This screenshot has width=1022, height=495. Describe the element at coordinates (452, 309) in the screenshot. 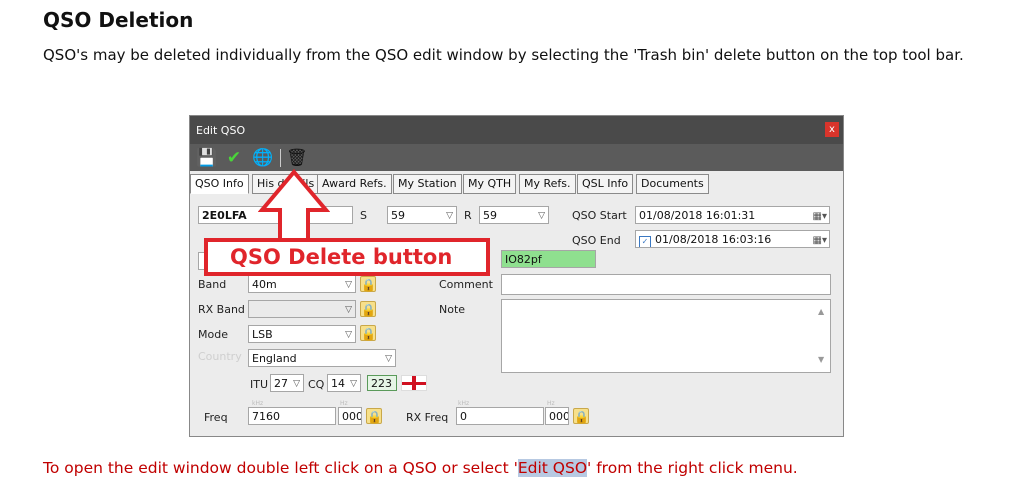

I see `note-label: Note` at that location.